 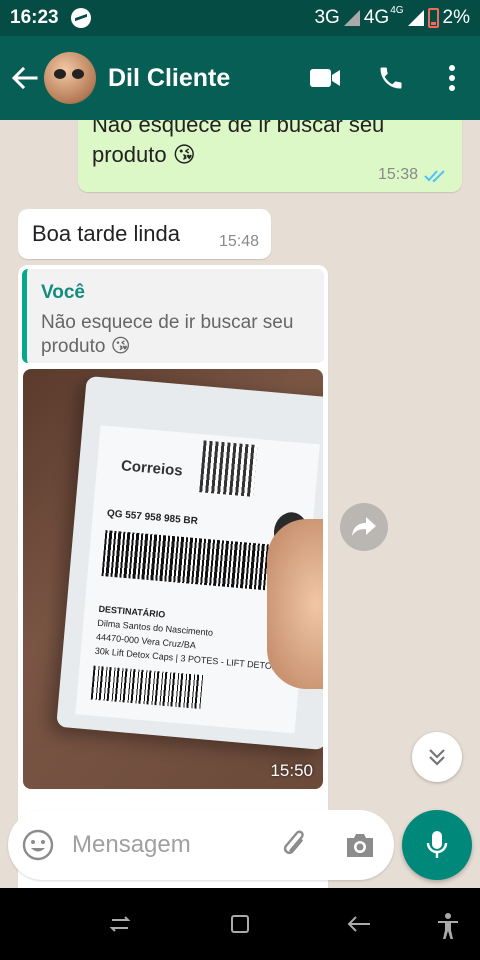 I want to click on quoted-author: Você, so click(x=63, y=292).